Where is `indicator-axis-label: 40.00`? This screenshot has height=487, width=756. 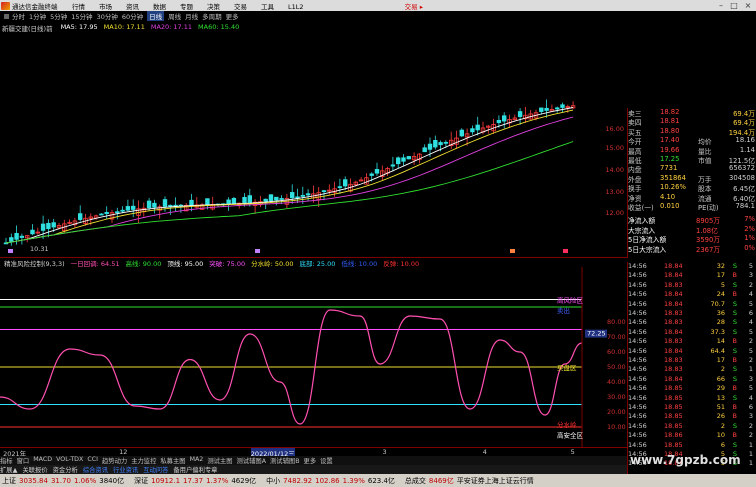 indicator-axis-label: 40.00 is located at coordinates (616, 382).